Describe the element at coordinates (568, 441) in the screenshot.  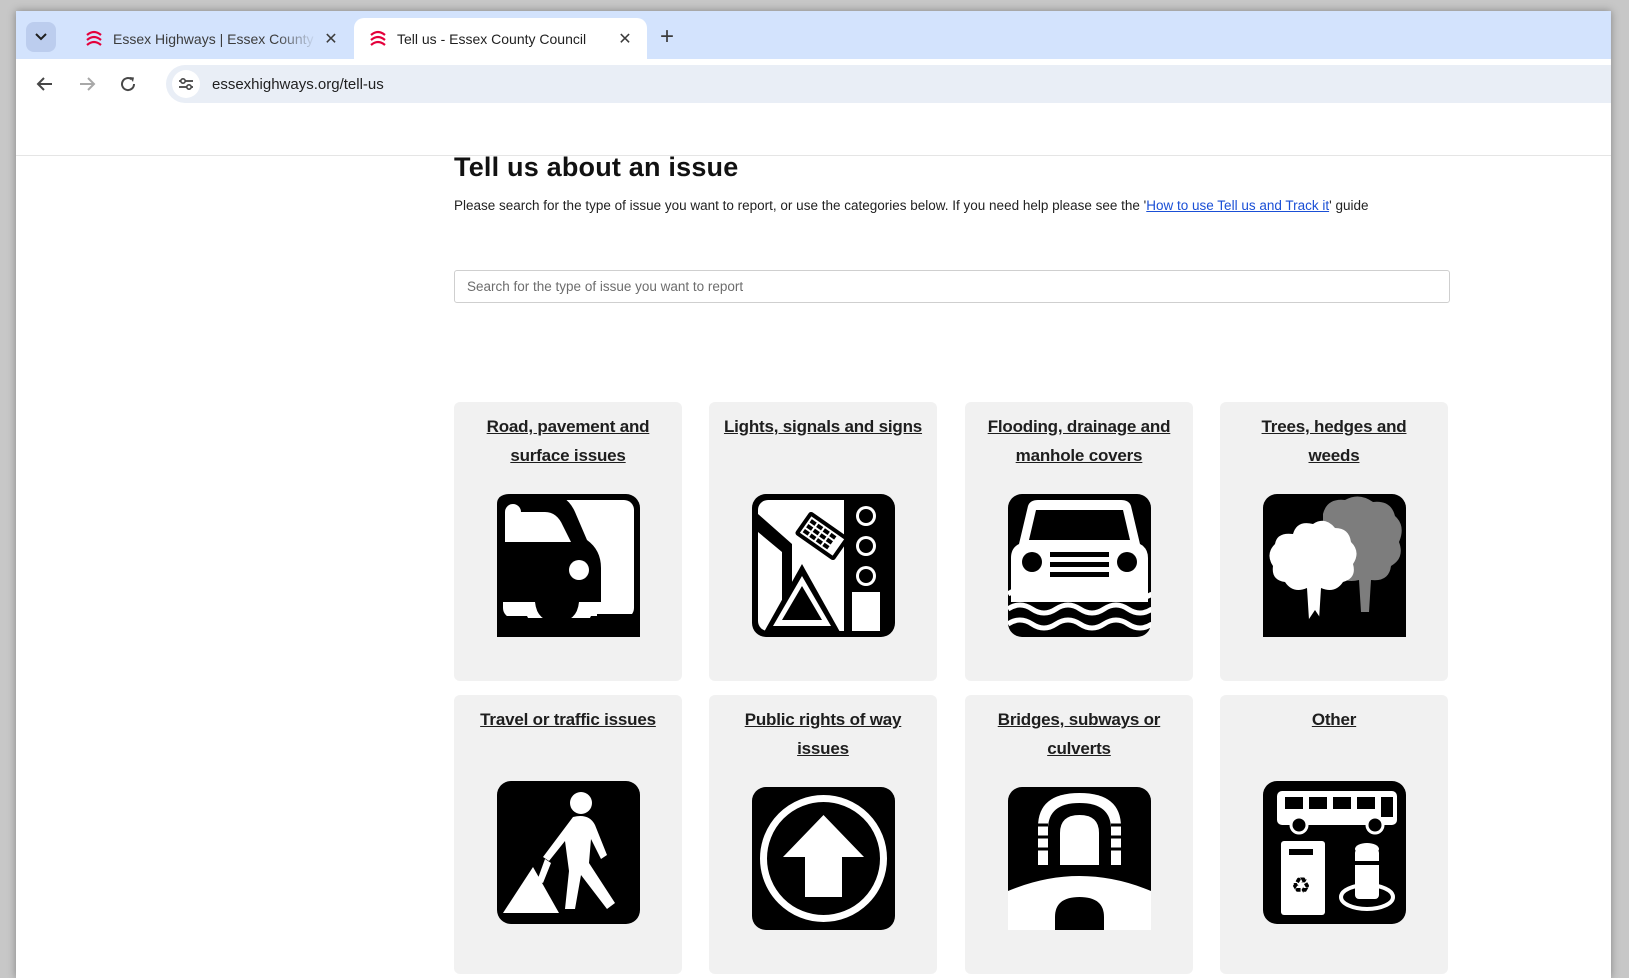
I see `category-link: Road, pavement and surface issues` at that location.